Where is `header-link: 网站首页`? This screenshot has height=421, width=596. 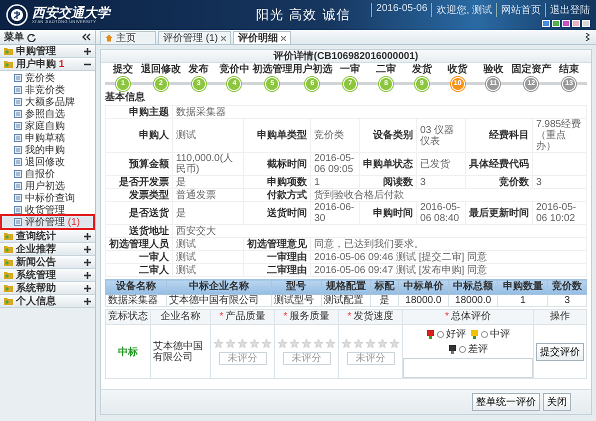
header-link: 网站首页 is located at coordinates (518, 10).